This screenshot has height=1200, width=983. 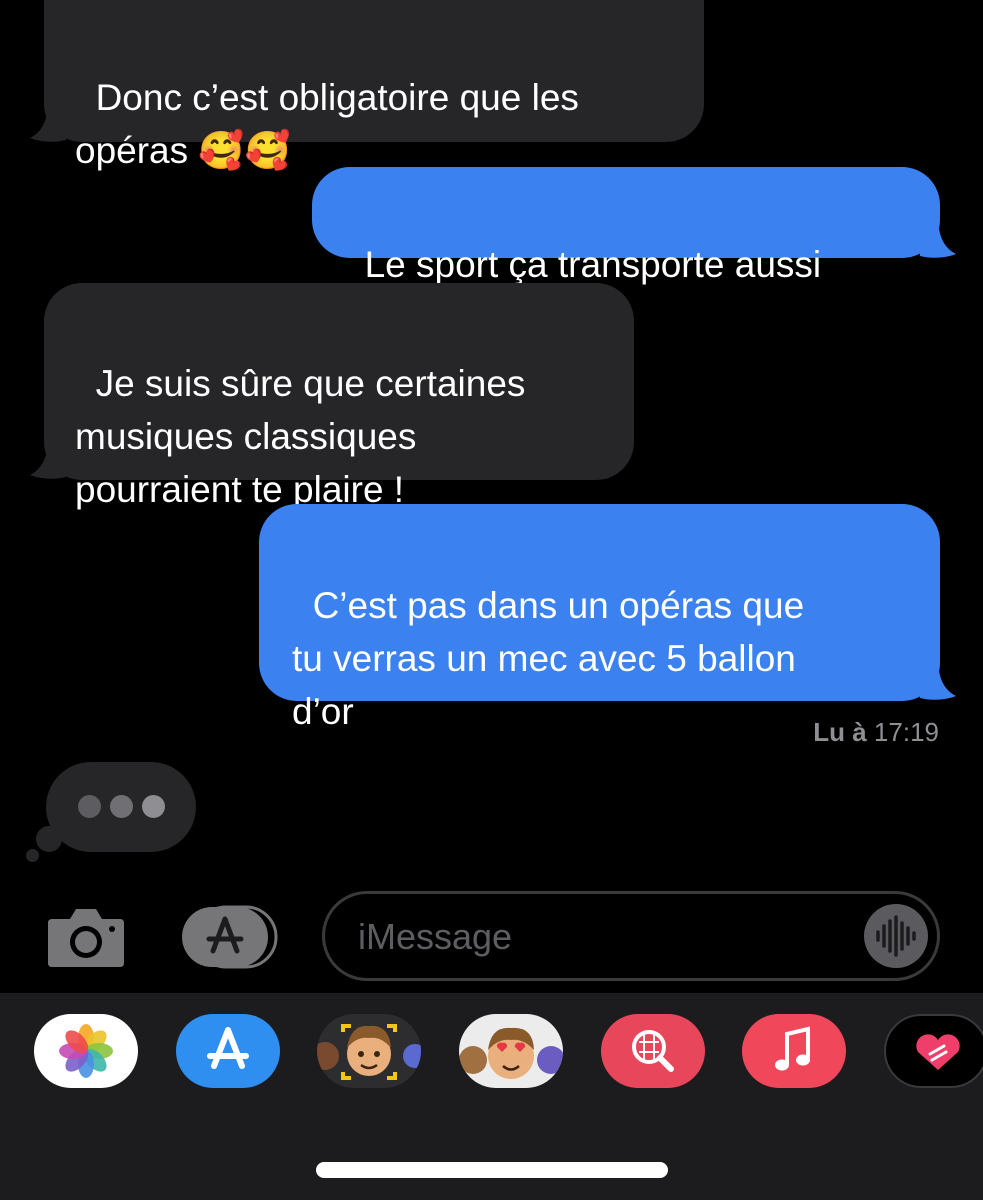 I want to click on app-store-button, so click(x=230, y=937).